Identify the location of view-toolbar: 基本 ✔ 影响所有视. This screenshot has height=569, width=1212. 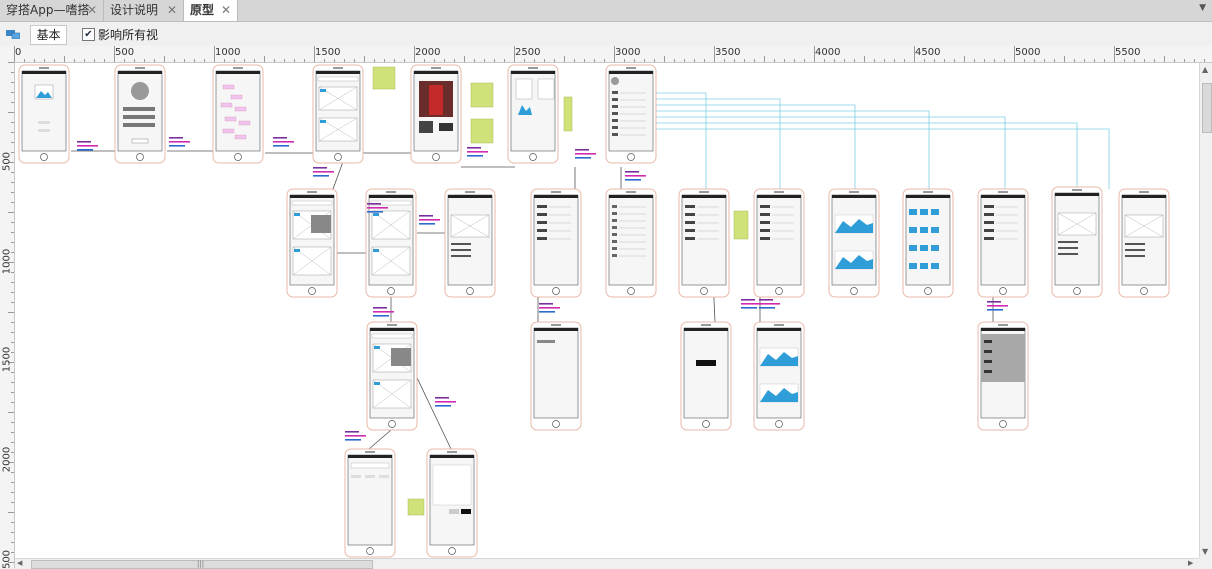
(606, 34).